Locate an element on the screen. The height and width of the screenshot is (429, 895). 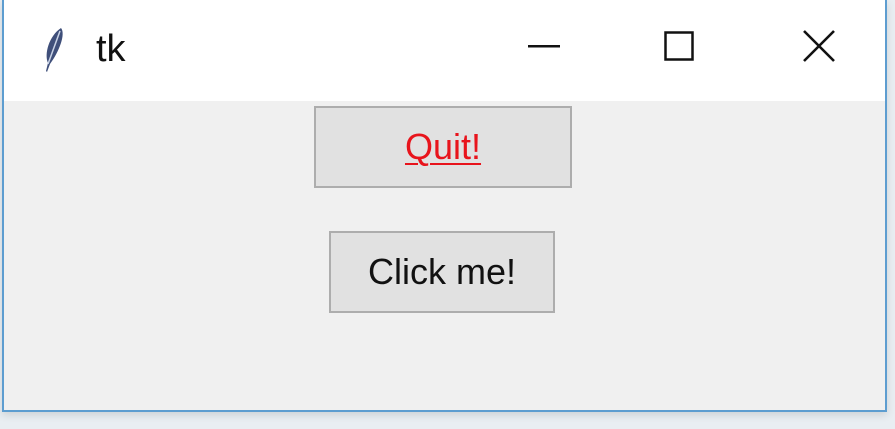
maximize-icon is located at coordinates (679, 46).